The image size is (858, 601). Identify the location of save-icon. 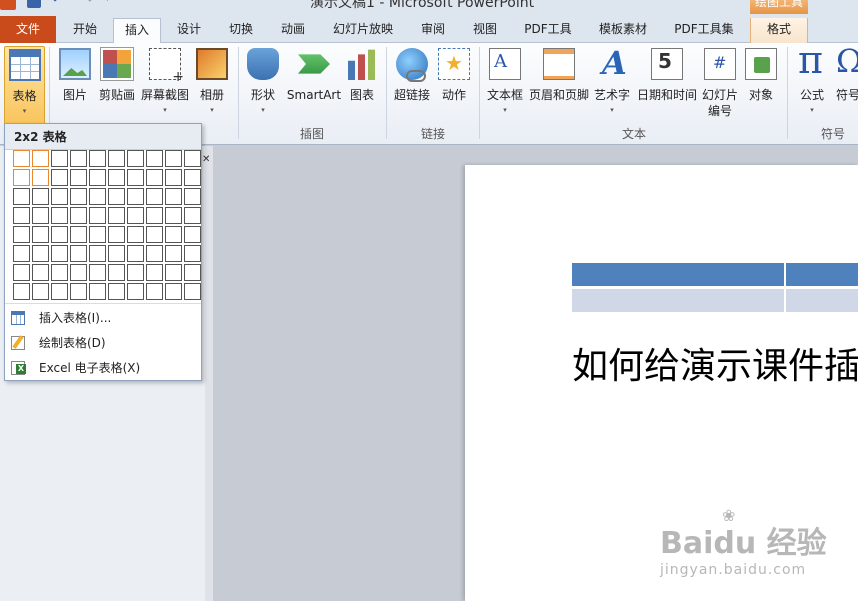
(34, 4).